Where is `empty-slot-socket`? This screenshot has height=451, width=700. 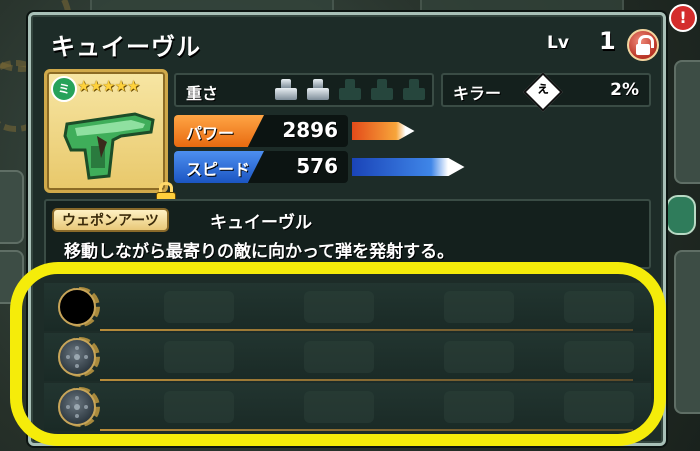
empty-slot-socket is located at coordinates (77, 307).